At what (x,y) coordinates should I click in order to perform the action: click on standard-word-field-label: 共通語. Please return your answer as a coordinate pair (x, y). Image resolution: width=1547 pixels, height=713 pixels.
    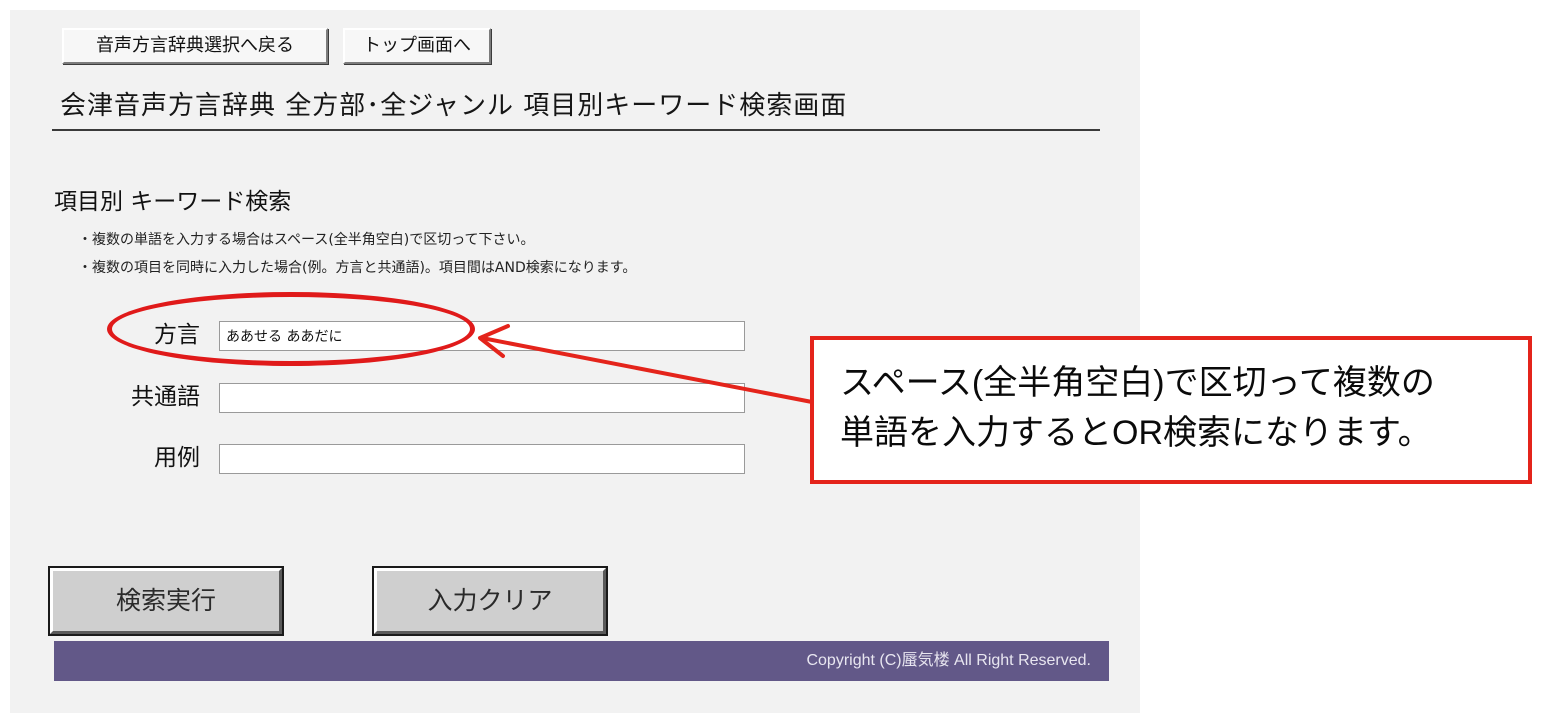
    Looking at the image, I should click on (165, 397).